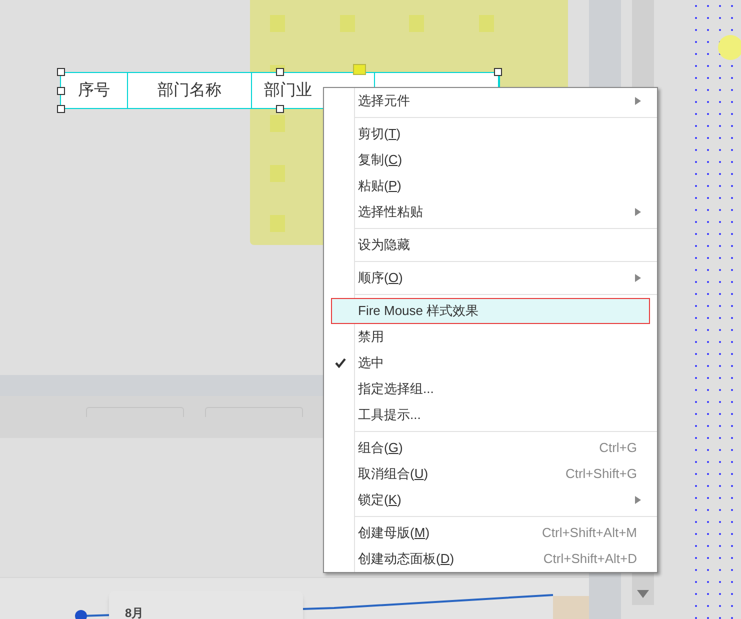  Describe the element at coordinates (490, 134) in the screenshot. I see `menu-item: 剪切(T)` at that location.